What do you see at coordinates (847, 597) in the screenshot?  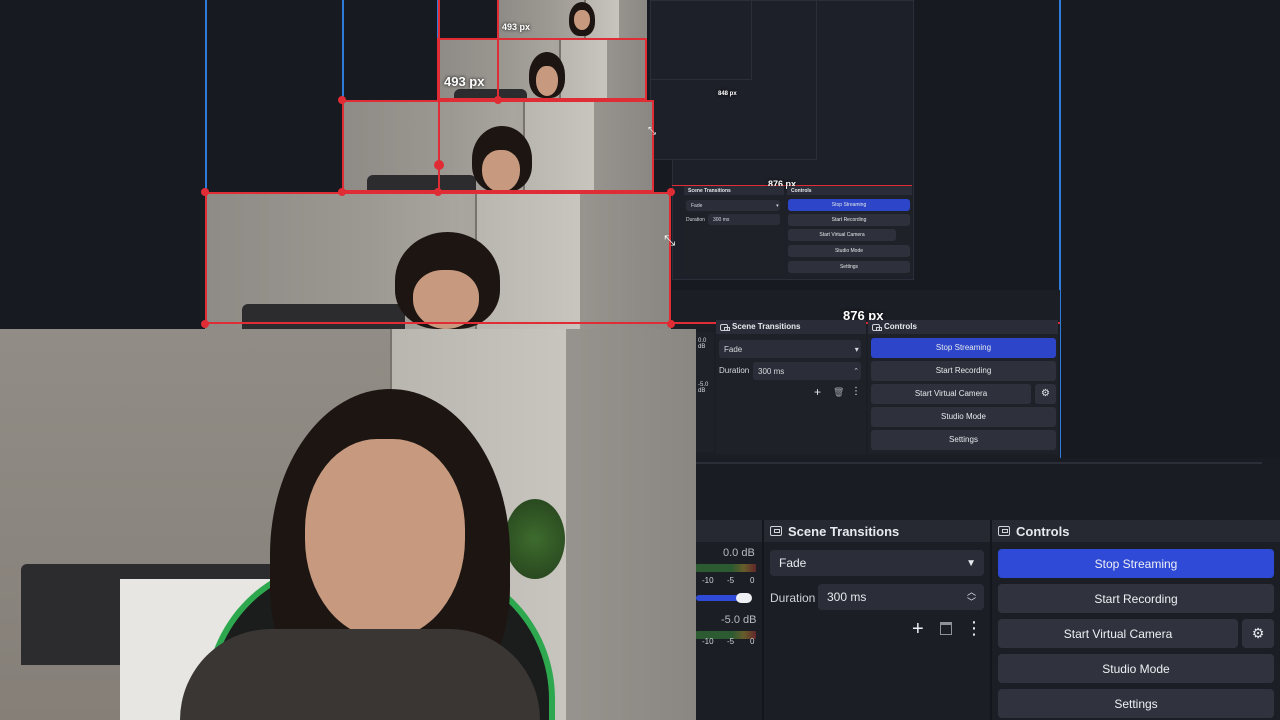 I see `duration-value: 300 ms` at bounding box center [847, 597].